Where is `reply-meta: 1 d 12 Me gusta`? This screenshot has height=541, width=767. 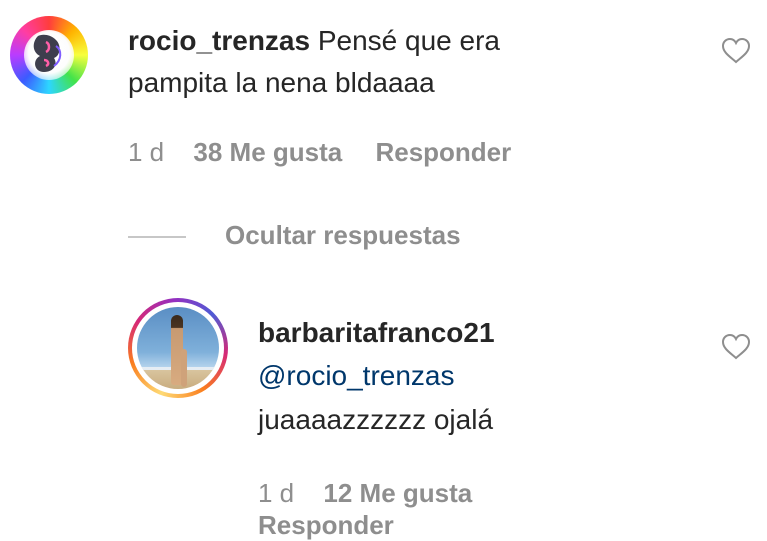
reply-meta: 1 d 12 Me gusta is located at coordinates (365, 493).